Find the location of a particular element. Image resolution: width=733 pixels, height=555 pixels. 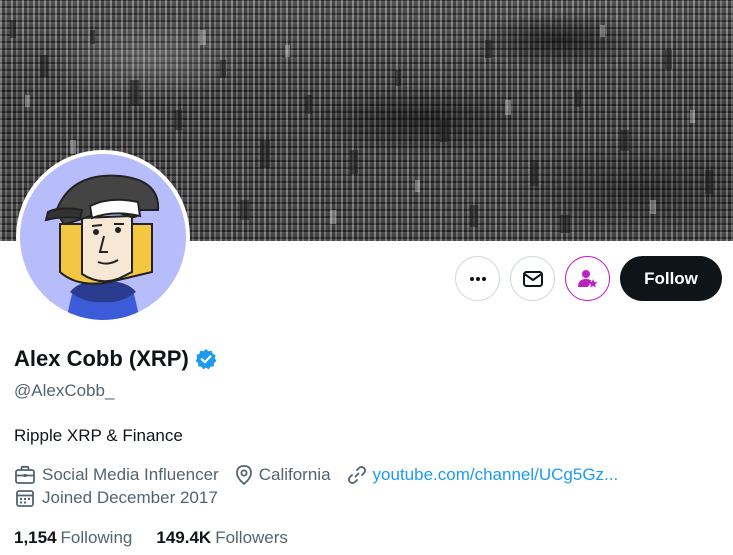

envelope-icon is located at coordinates (532, 278).